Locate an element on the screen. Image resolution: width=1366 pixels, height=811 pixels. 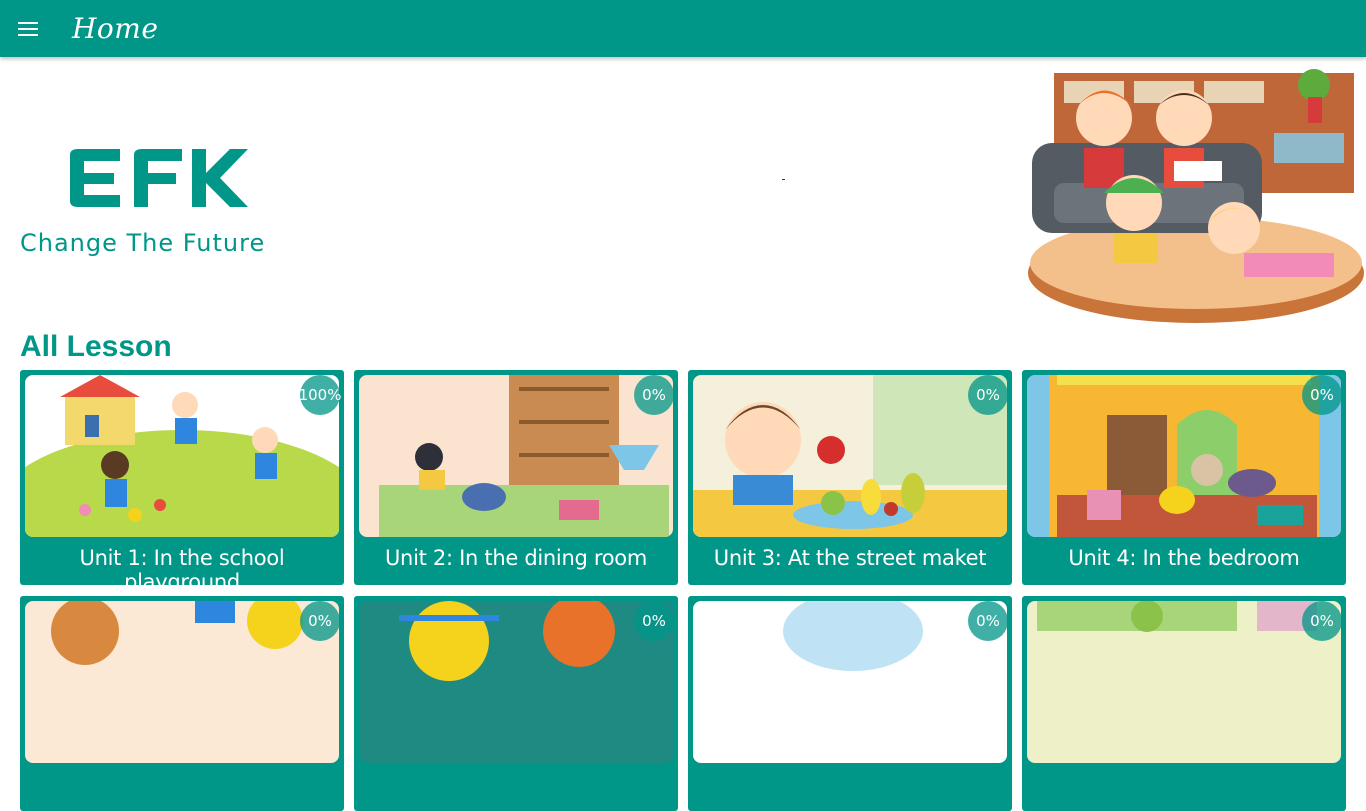
lesson-card: 0% Unit 4: In the bedroom is located at coordinates (1184, 477).